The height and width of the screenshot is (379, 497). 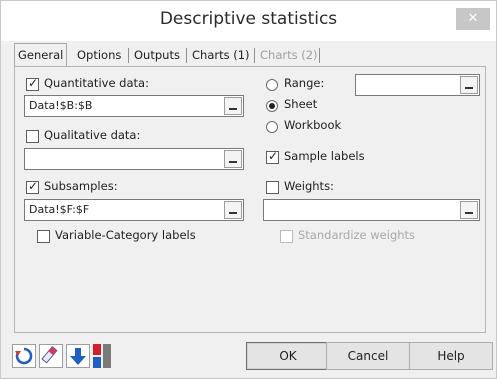 I want to click on title-bar: Descriptive statistics ✕, so click(x=248, y=21).